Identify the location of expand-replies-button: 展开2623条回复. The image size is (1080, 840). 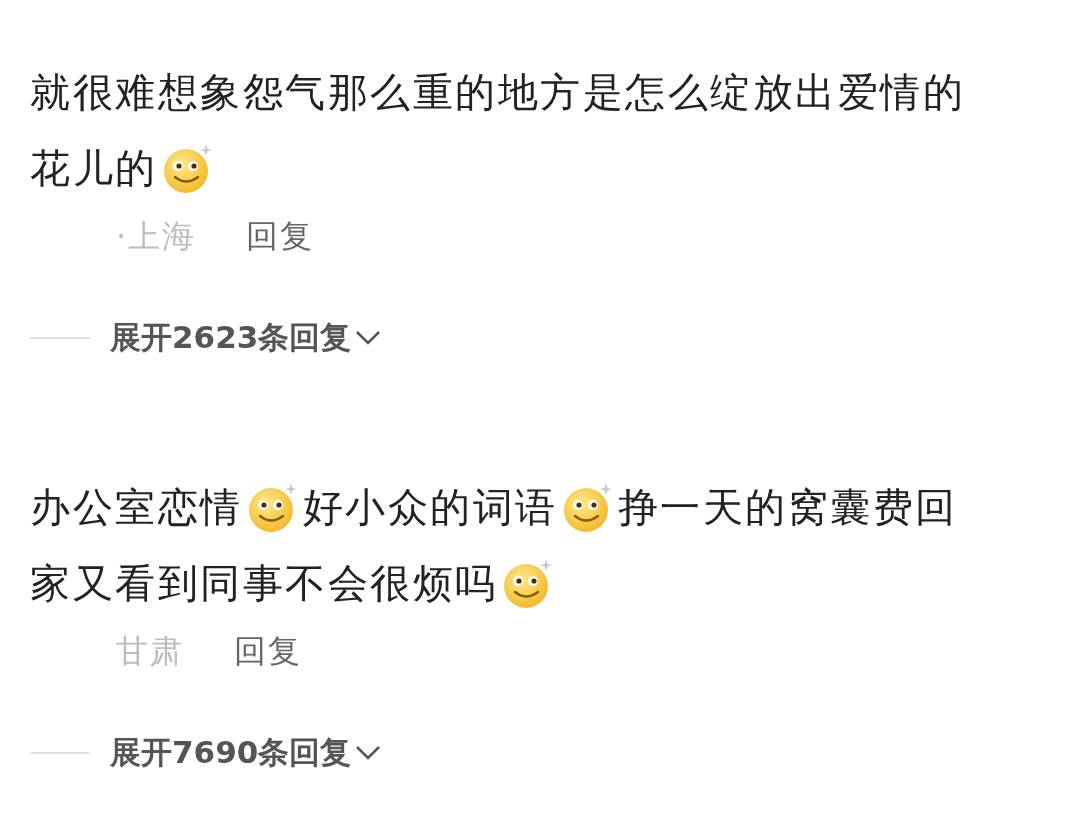
(246, 338).